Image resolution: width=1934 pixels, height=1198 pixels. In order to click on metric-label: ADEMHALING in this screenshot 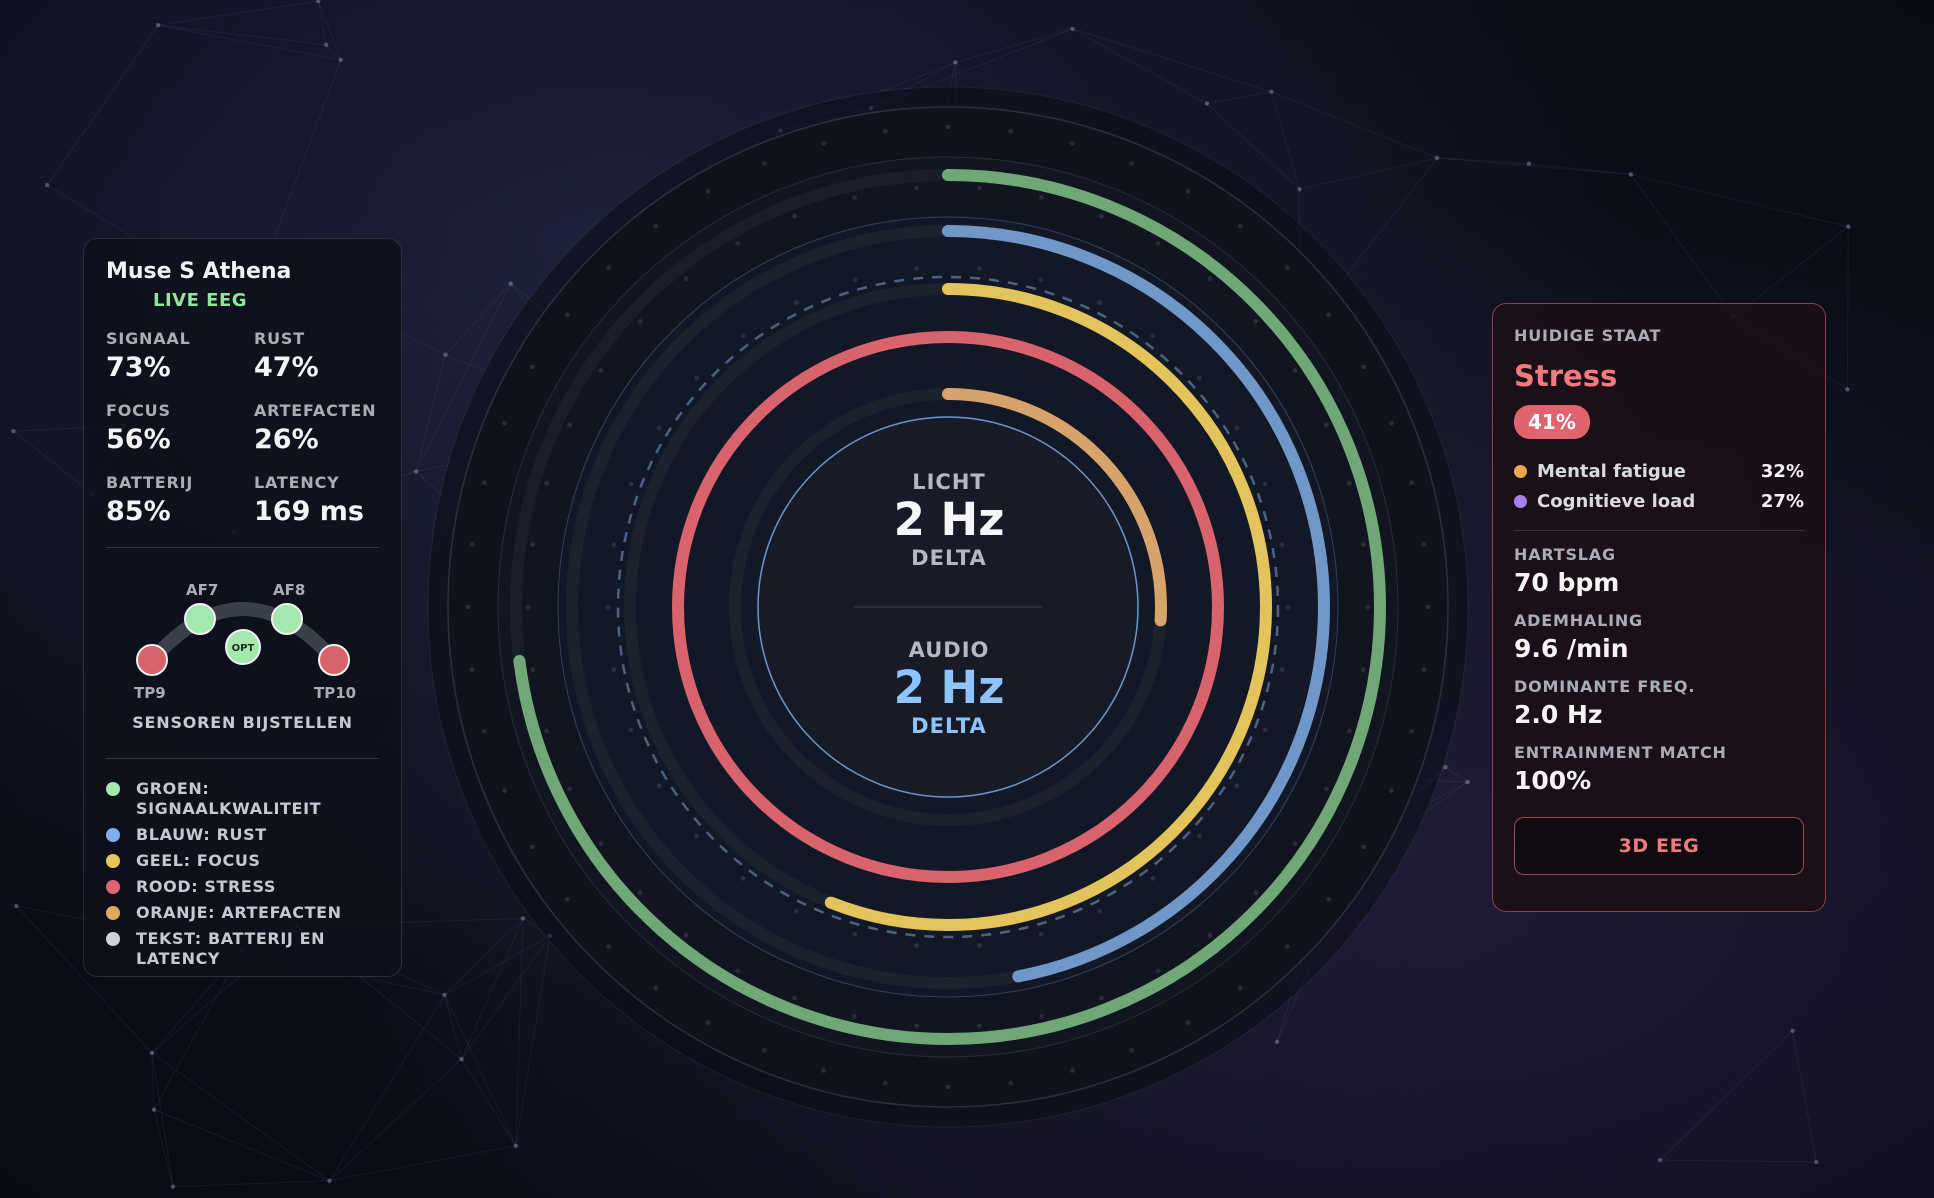, I will do `click(1578, 620)`.